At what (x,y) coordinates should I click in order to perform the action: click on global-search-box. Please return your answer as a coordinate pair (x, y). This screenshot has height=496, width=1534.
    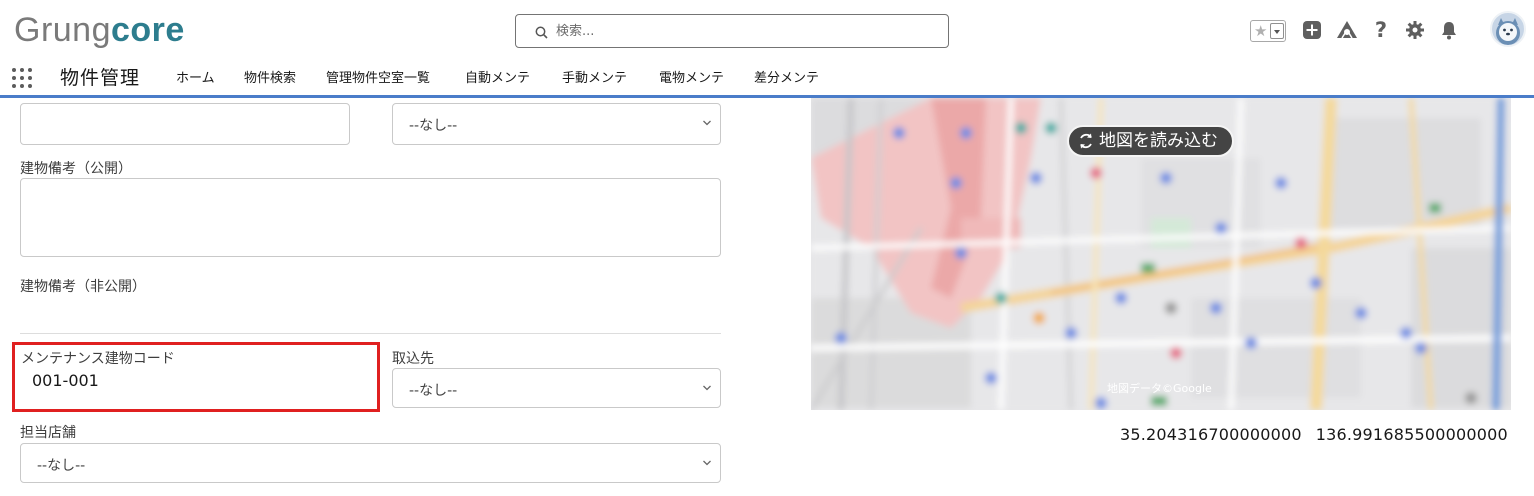
    Looking at the image, I should click on (732, 31).